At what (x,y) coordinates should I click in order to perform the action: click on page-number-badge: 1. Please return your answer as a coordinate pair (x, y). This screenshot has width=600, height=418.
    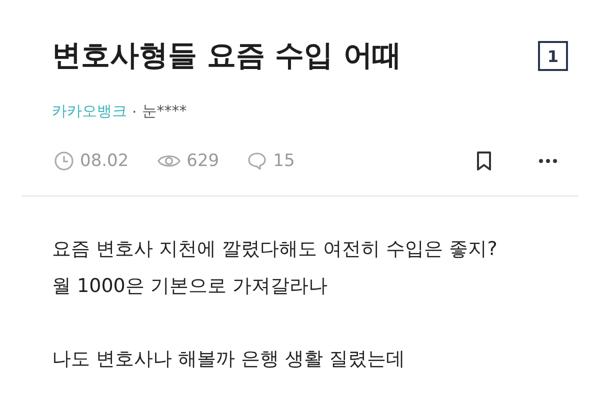
    Looking at the image, I should click on (553, 56).